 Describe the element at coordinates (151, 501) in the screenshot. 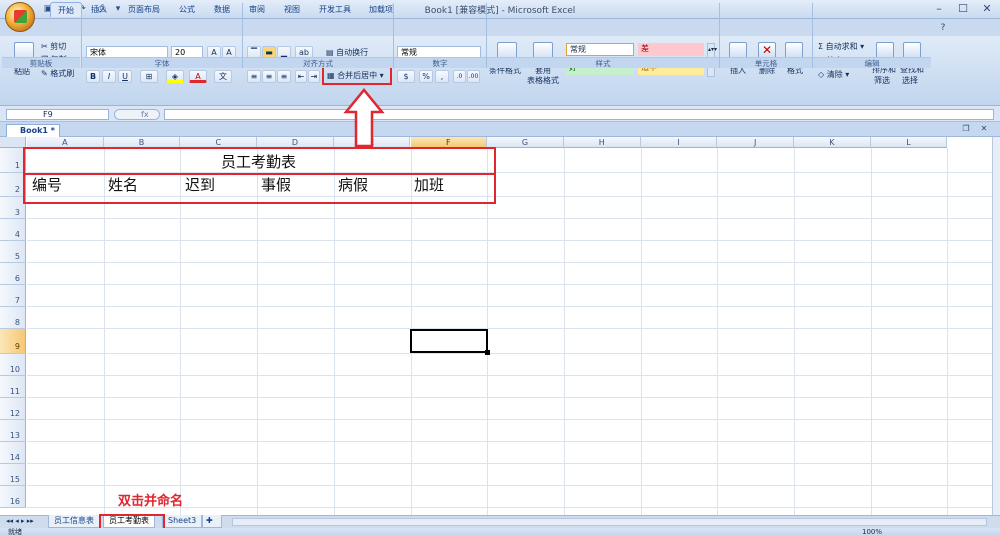

I see `annotation-text: 双击并命名` at that location.